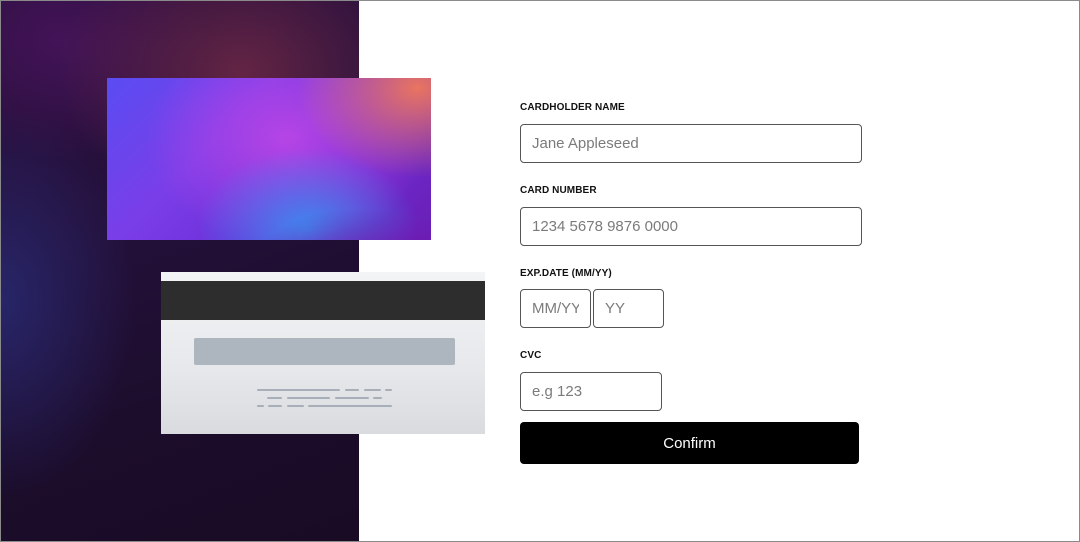 The width and height of the screenshot is (1080, 542). What do you see at coordinates (558, 190) in the screenshot?
I see `card-number-label: CARD NUMBER` at bounding box center [558, 190].